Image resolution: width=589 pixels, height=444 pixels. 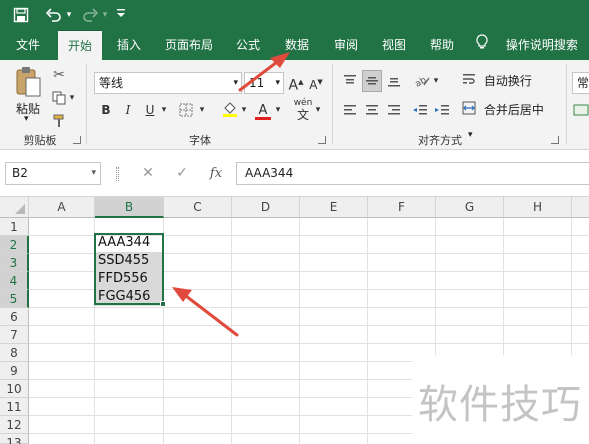 What do you see at coordinates (182, 173) in the screenshot?
I see `enter-entry-icon: ✓` at bounding box center [182, 173].